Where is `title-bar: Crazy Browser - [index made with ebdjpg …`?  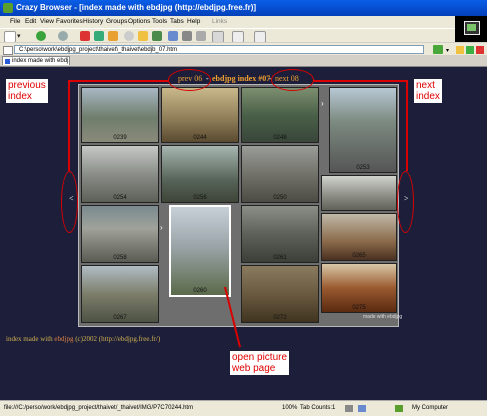 title-bar: Crazy Browser - [index made with ebdjpg … is located at coordinates (243, 8).